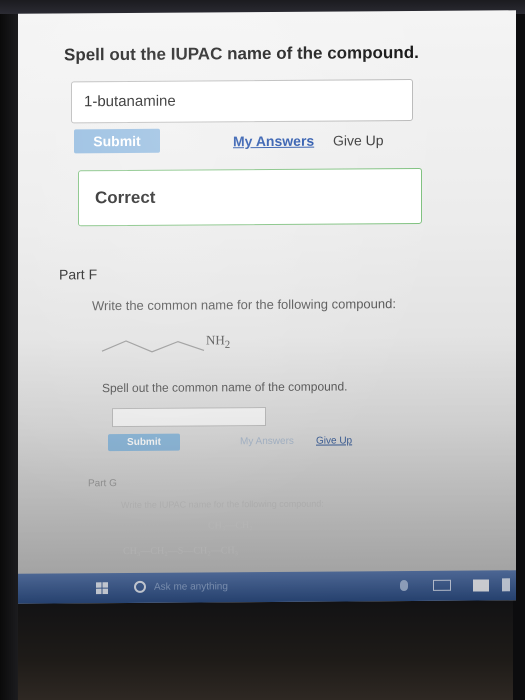 The height and width of the screenshot is (700, 525). I want to click on part-f-my-answers-link: My Answers, so click(267, 441).